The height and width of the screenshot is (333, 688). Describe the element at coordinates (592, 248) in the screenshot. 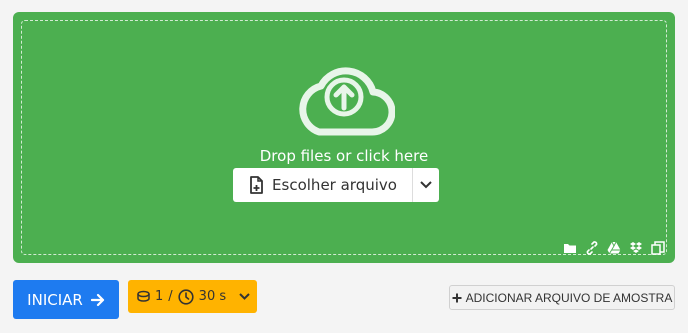

I see `link-icon` at that location.